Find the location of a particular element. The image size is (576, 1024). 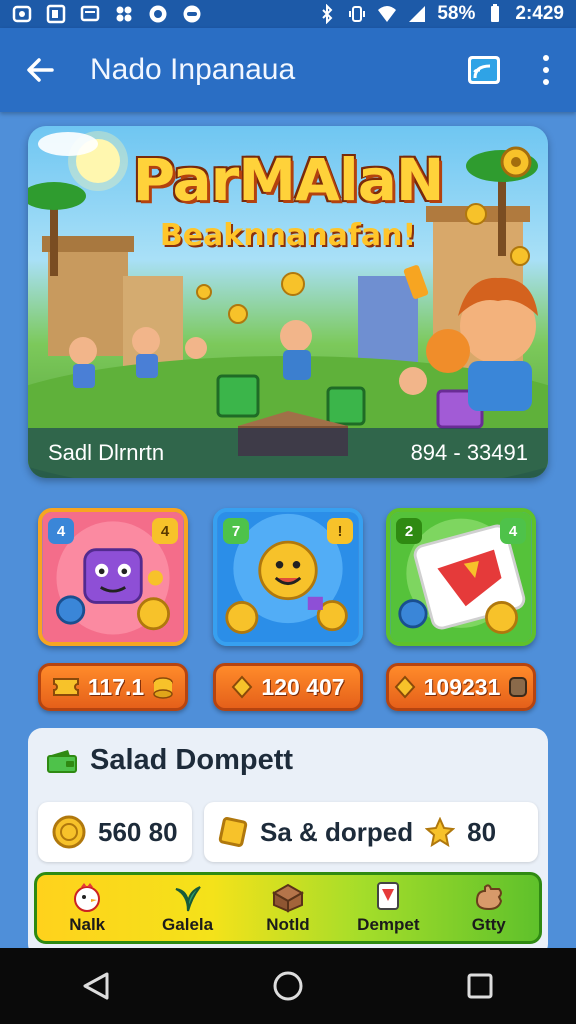

game-icon is located at coordinates (124, 14).